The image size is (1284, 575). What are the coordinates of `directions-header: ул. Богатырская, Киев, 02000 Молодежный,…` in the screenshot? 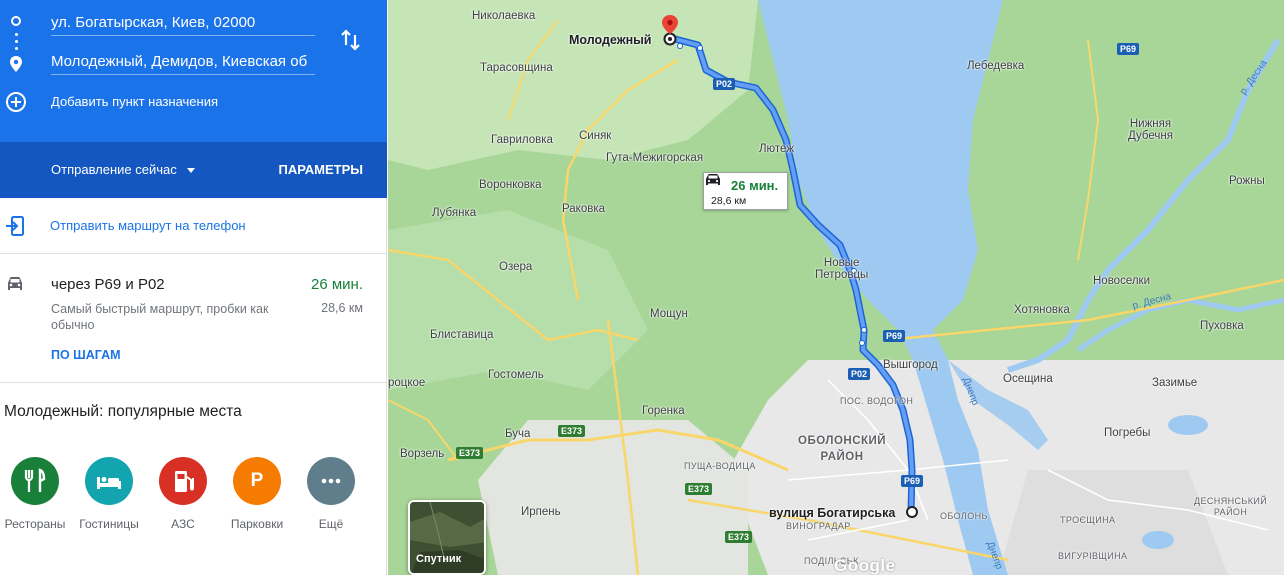 It's located at (193, 71).